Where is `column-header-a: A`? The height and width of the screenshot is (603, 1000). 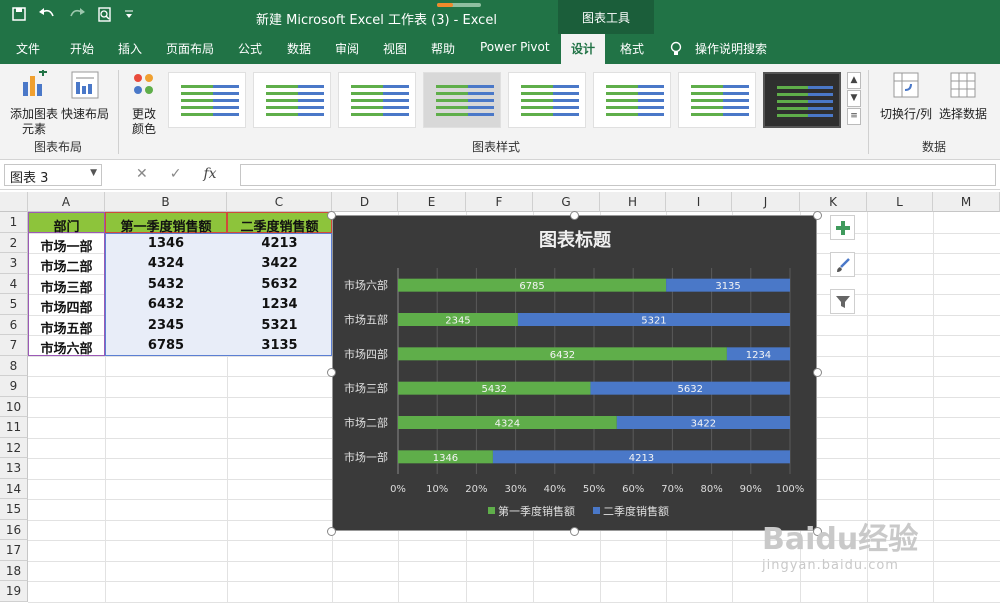 column-header-a: A is located at coordinates (66, 202).